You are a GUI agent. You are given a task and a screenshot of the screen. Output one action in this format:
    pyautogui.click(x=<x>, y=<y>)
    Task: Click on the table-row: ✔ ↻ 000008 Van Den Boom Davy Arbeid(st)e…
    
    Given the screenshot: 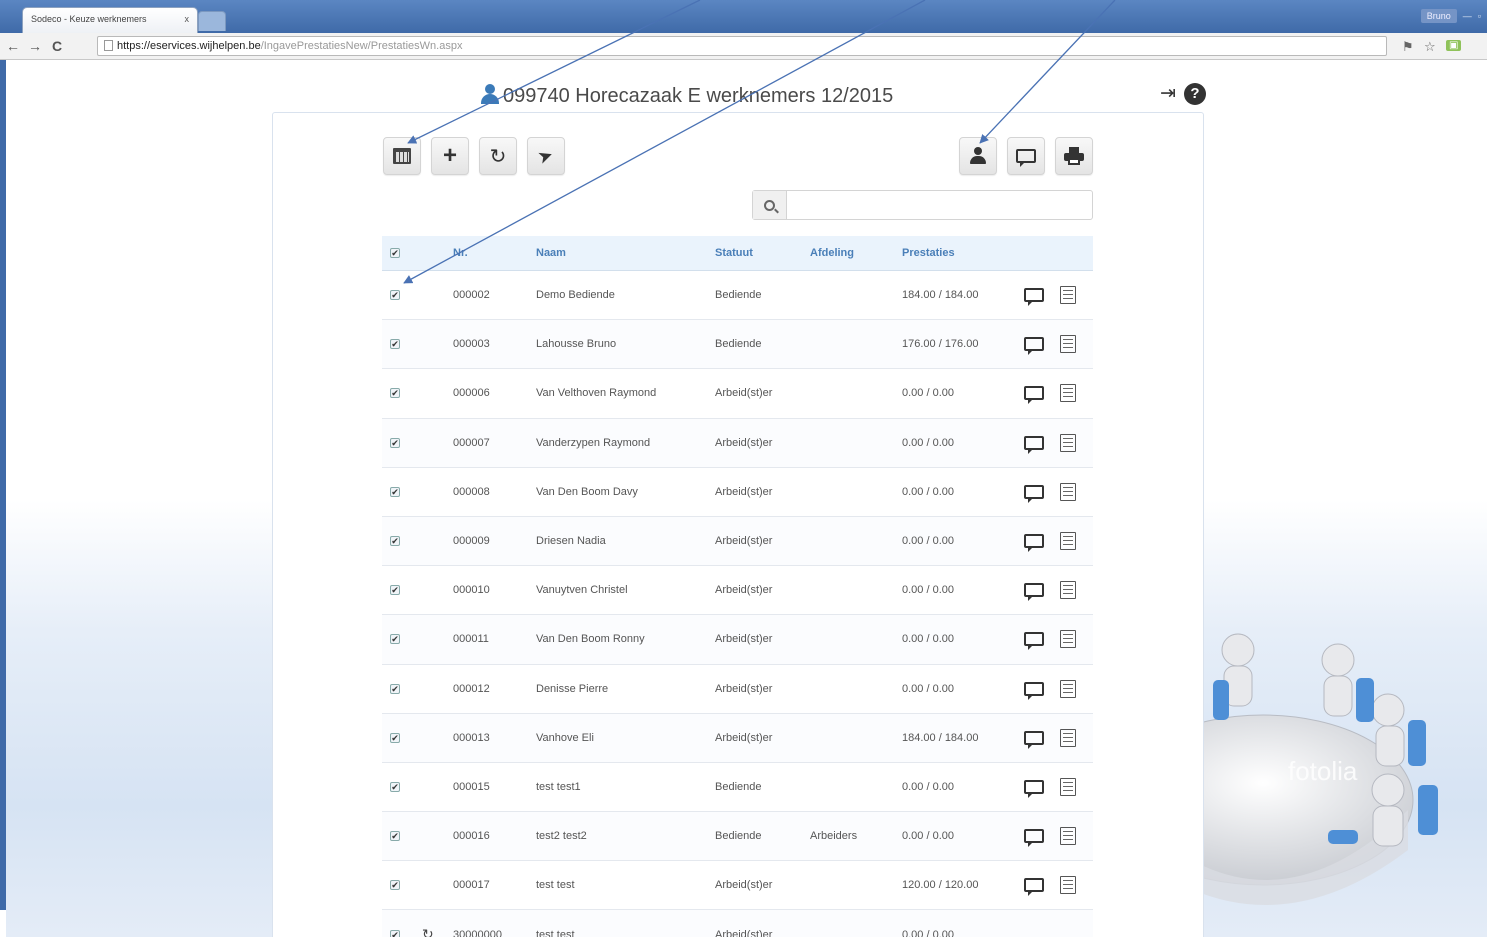 What is the action you would take?
    pyautogui.click(x=737, y=492)
    